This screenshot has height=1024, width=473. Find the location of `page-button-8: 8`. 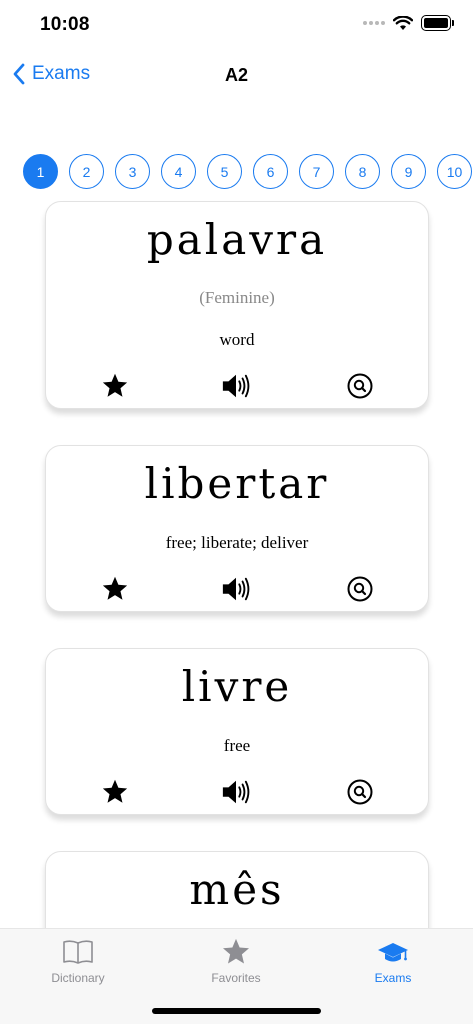

page-button-8: 8 is located at coordinates (362, 171).